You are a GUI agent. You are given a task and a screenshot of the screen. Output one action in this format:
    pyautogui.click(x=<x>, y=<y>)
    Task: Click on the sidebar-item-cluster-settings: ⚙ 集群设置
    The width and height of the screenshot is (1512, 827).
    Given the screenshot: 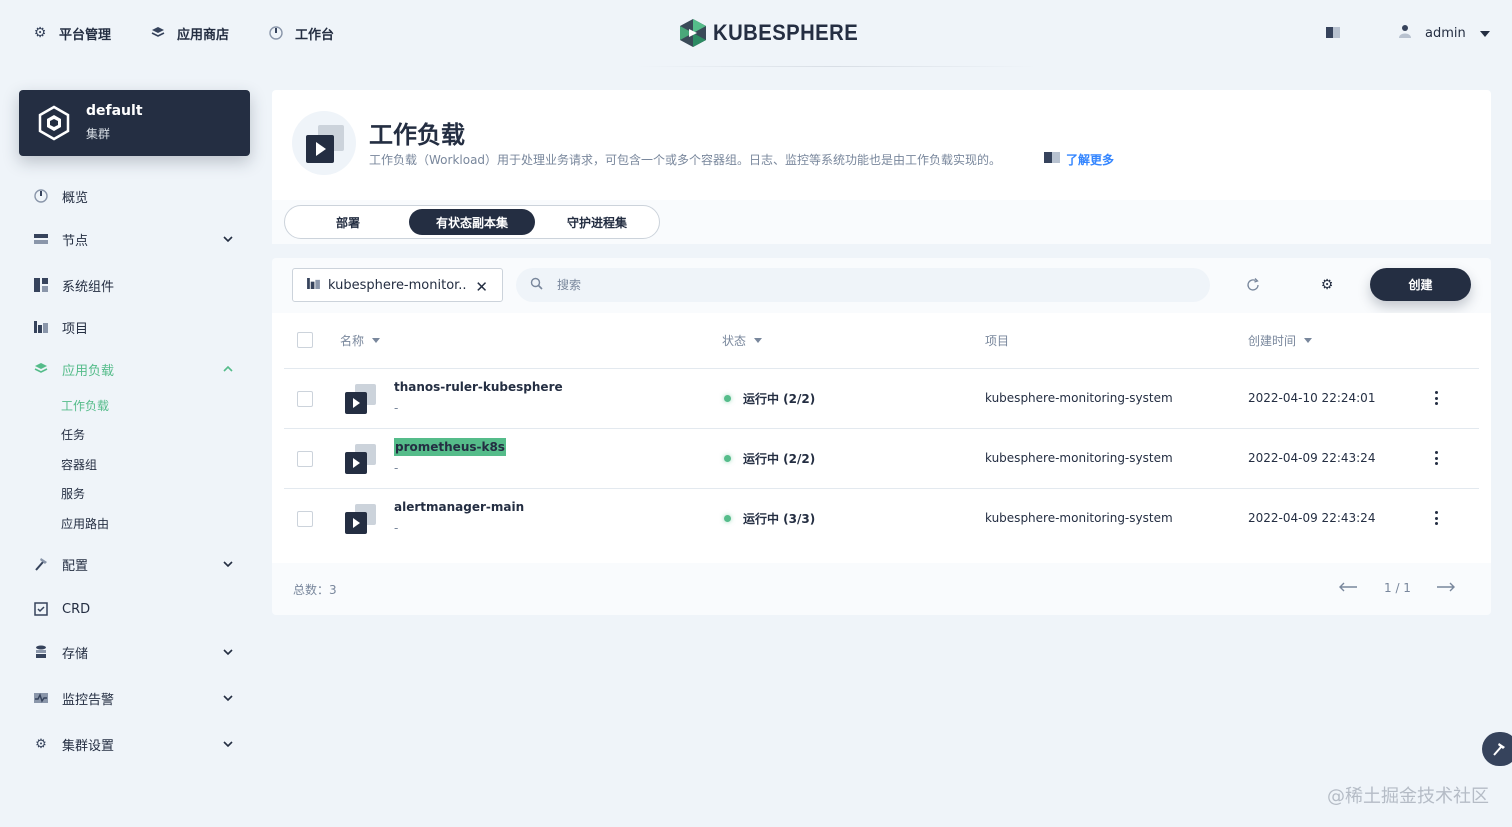 What is the action you would take?
    pyautogui.click(x=135, y=744)
    